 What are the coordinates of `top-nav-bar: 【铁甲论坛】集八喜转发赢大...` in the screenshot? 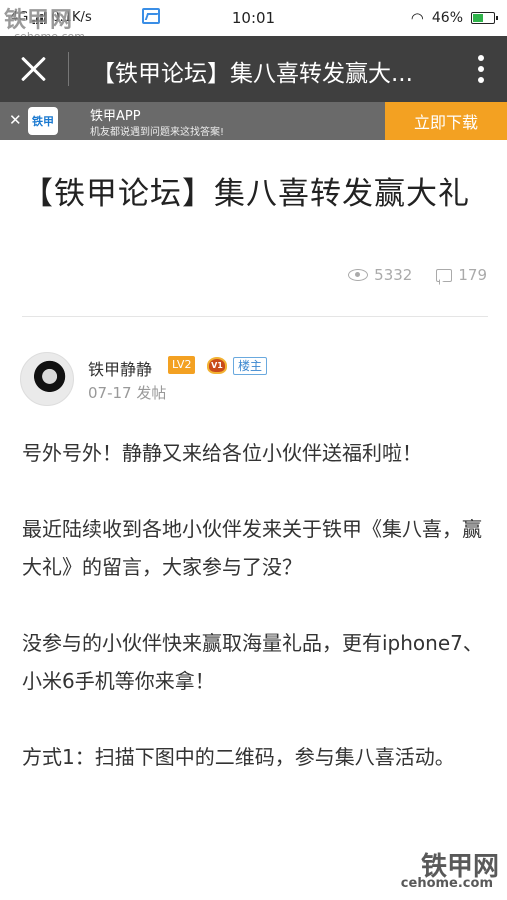 It's located at (253, 69).